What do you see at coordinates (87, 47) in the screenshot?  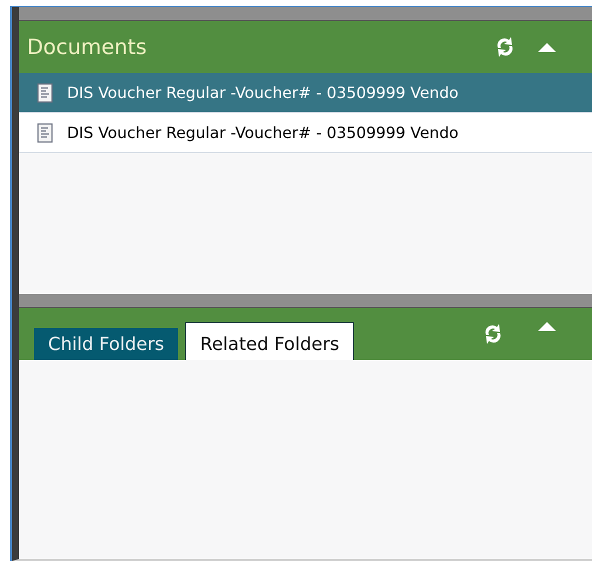 I see `panel-title: Documents` at bounding box center [87, 47].